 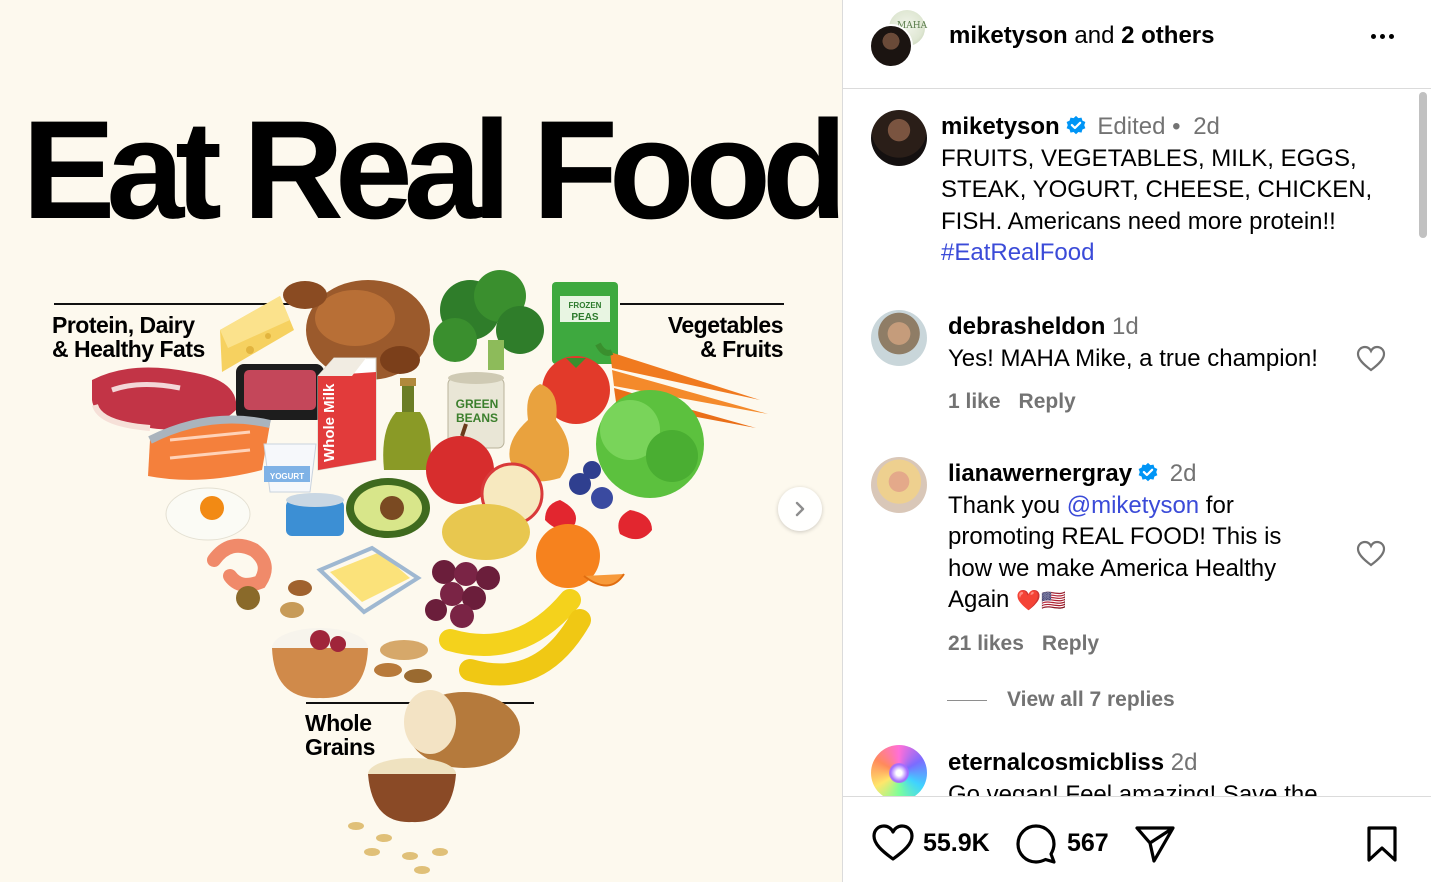 What do you see at coordinates (1153, 601) in the screenshot?
I see `comment-text-line-4: Again ❤️🇺🇸` at bounding box center [1153, 601].